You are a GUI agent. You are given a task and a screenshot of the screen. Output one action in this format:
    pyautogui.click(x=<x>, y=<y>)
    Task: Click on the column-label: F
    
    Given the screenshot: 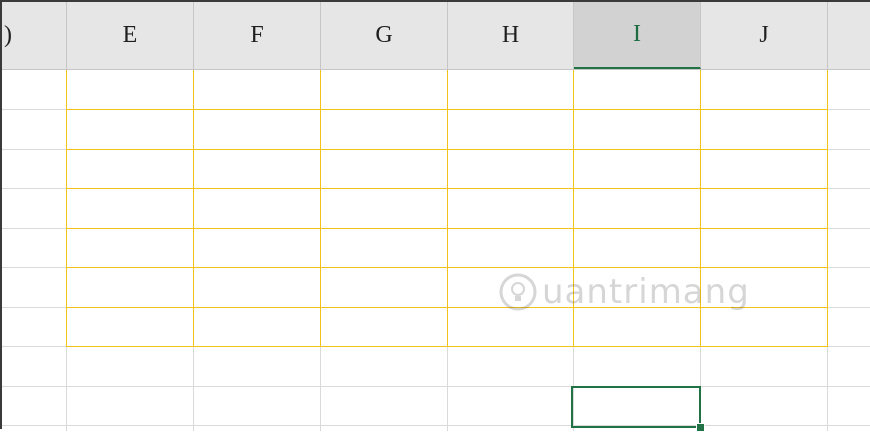 What is the action you would take?
    pyautogui.click(x=257, y=35)
    